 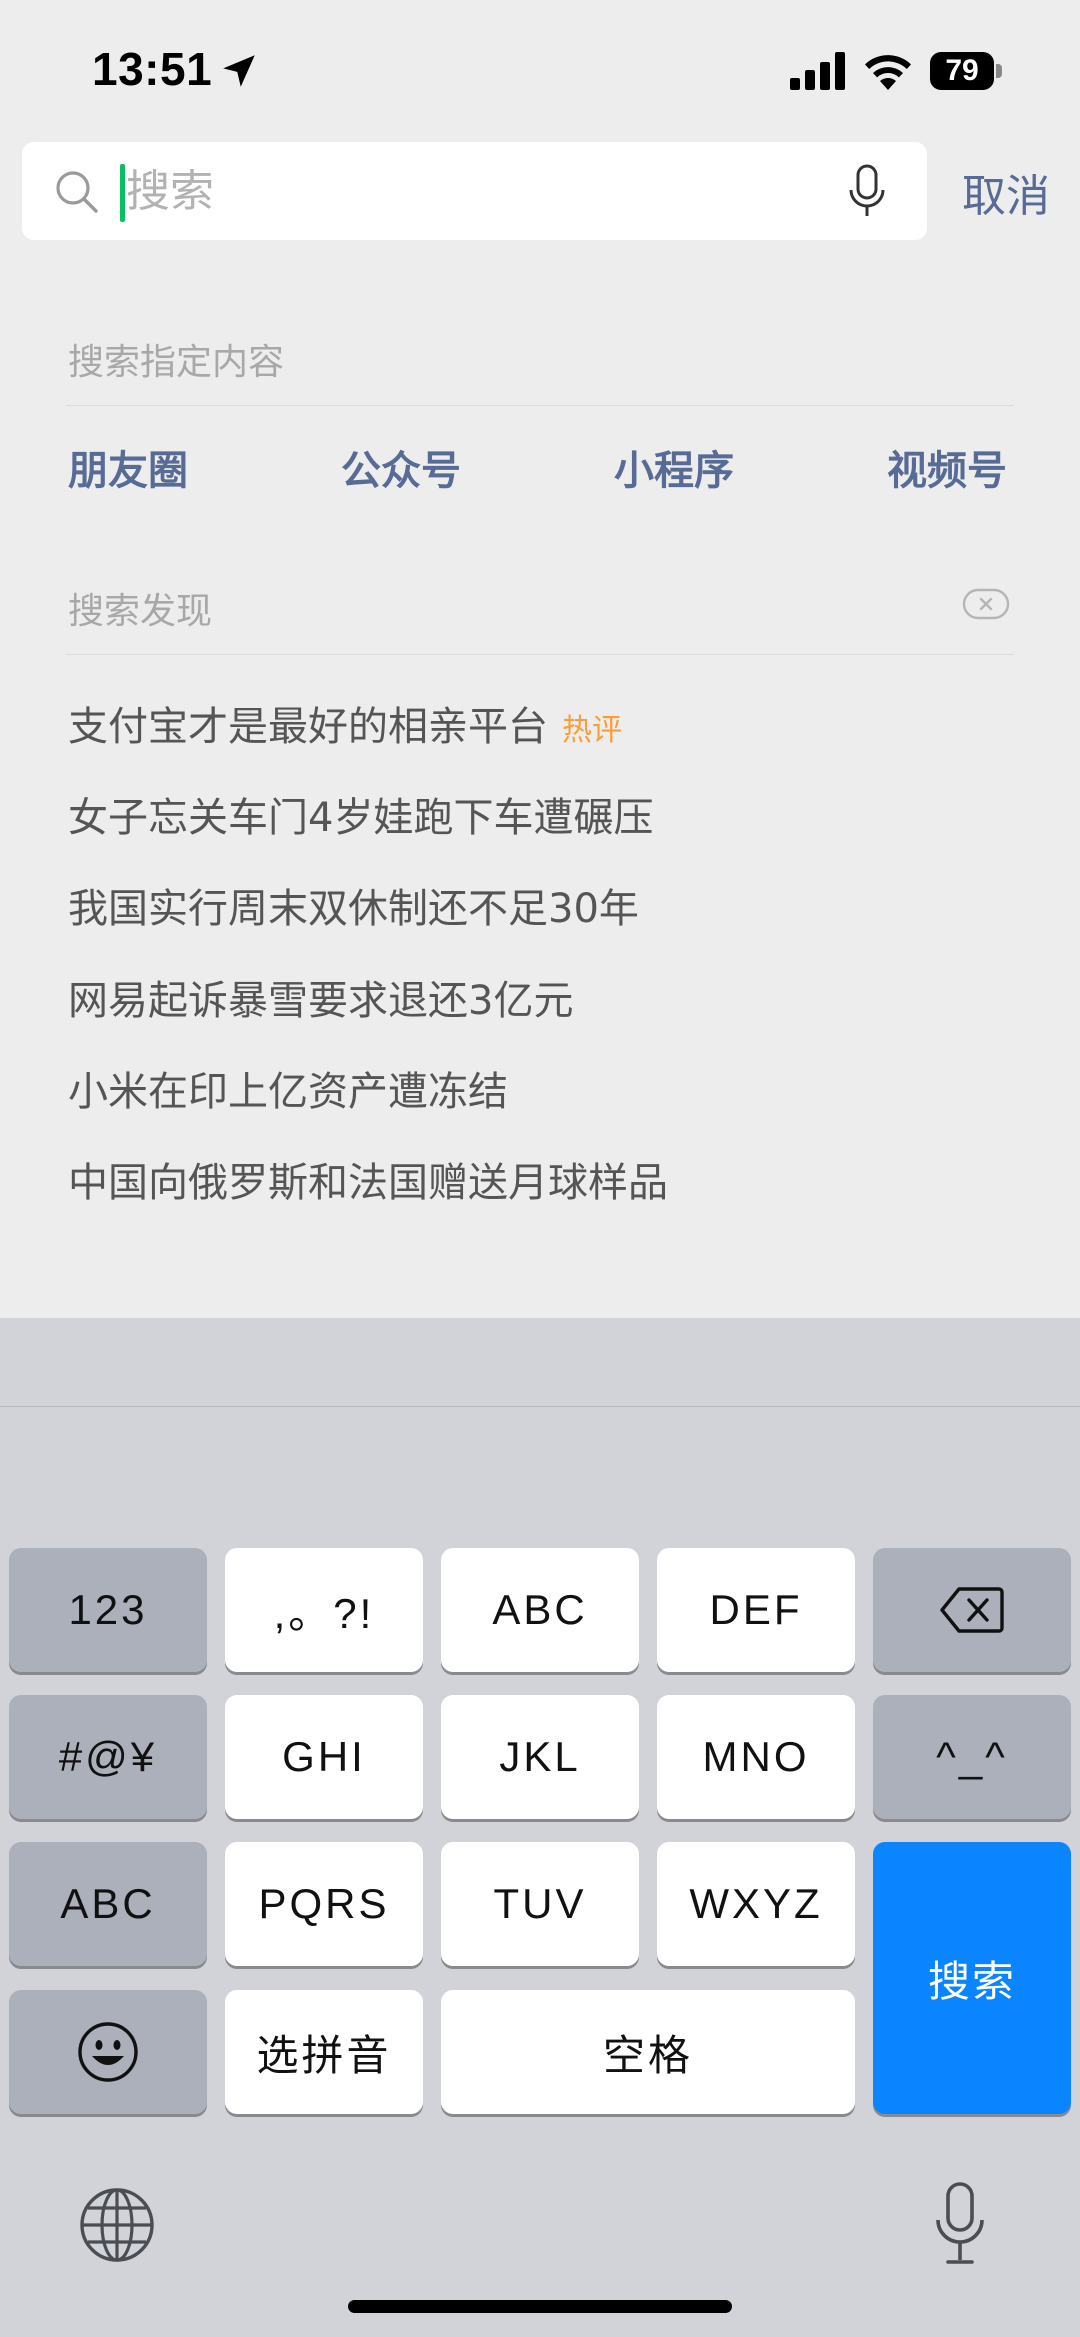 What do you see at coordinates (288, 1088) in the screenshot?
I see `trend-item: 小米在印上亿资产遭冻结` at bounding box center [288, 1088].